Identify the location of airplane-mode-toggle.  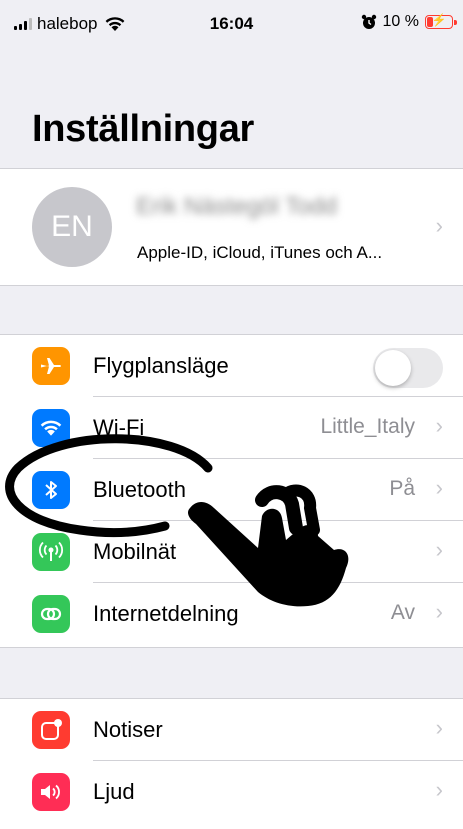
(408, 368).